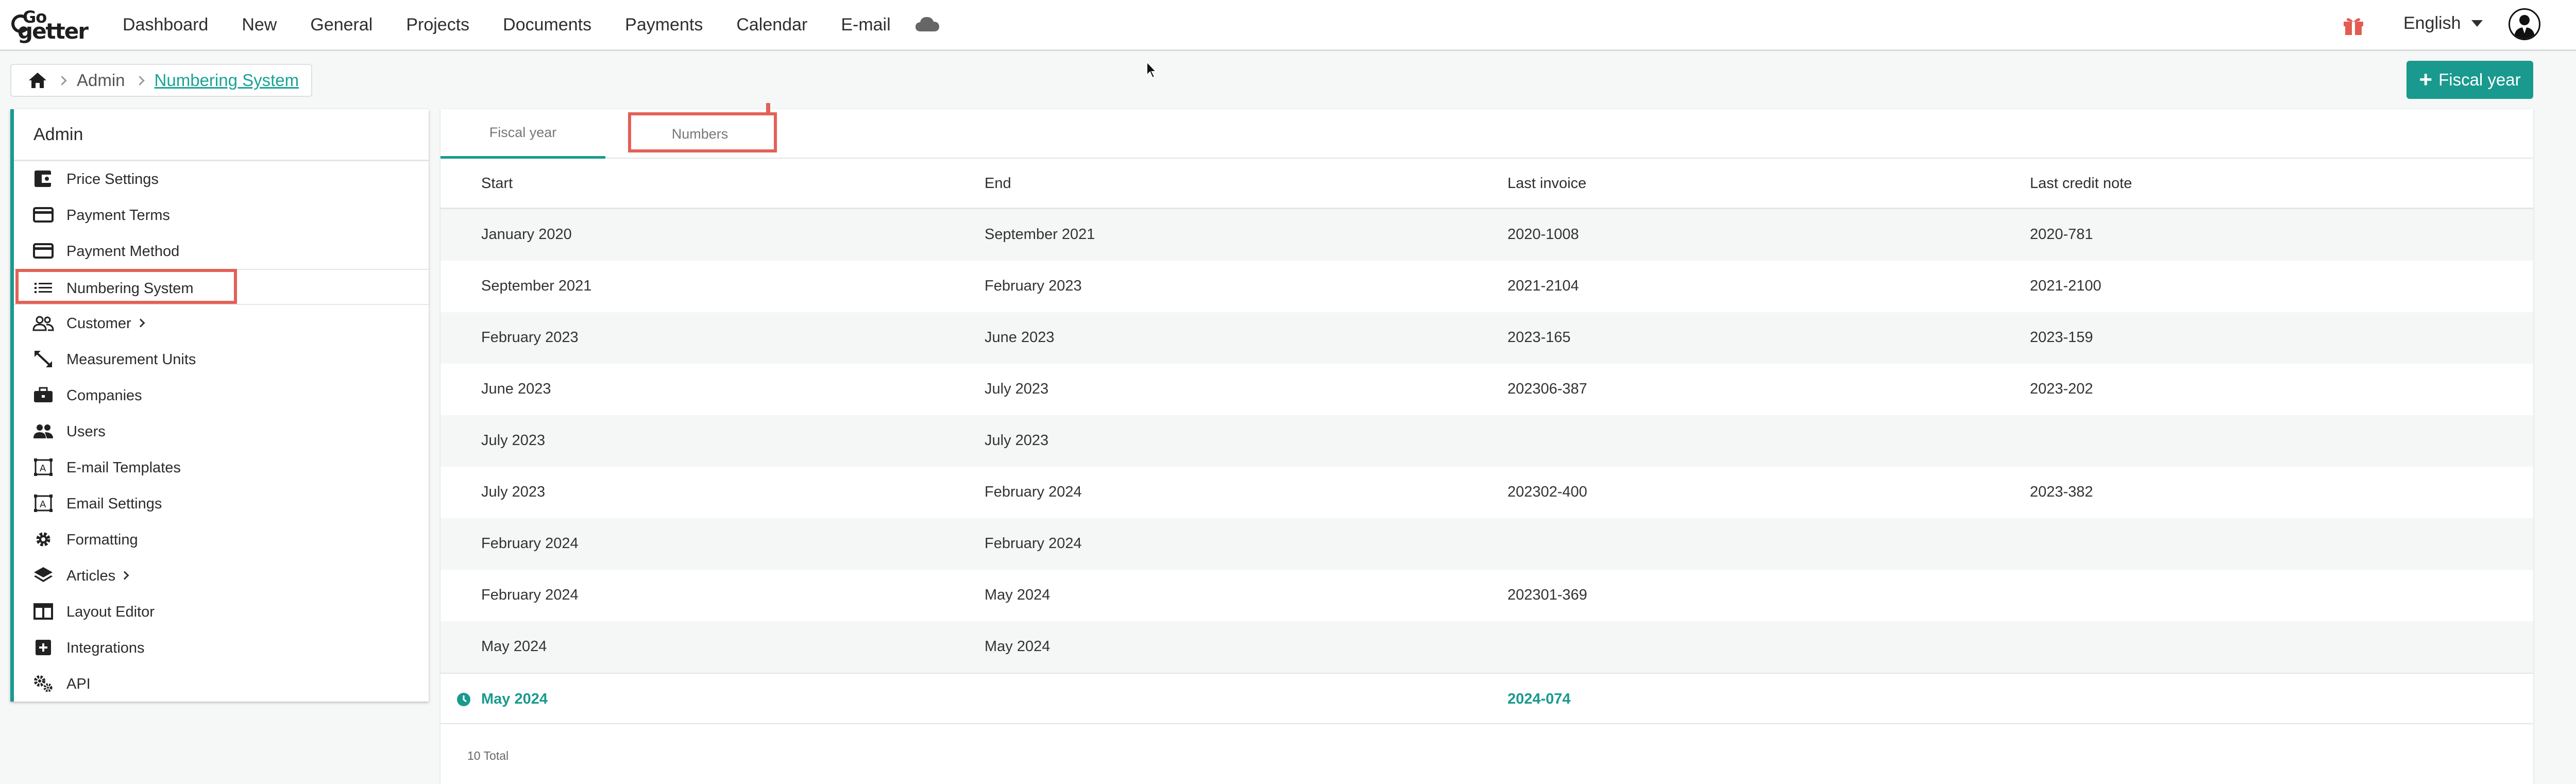 Image resolution: width=2576 pixels, height=784 pixels. Describe the element at coordinates (1546, 183) in the screenshot. I see `column-header-last-invoice: Last invoice` at that location.